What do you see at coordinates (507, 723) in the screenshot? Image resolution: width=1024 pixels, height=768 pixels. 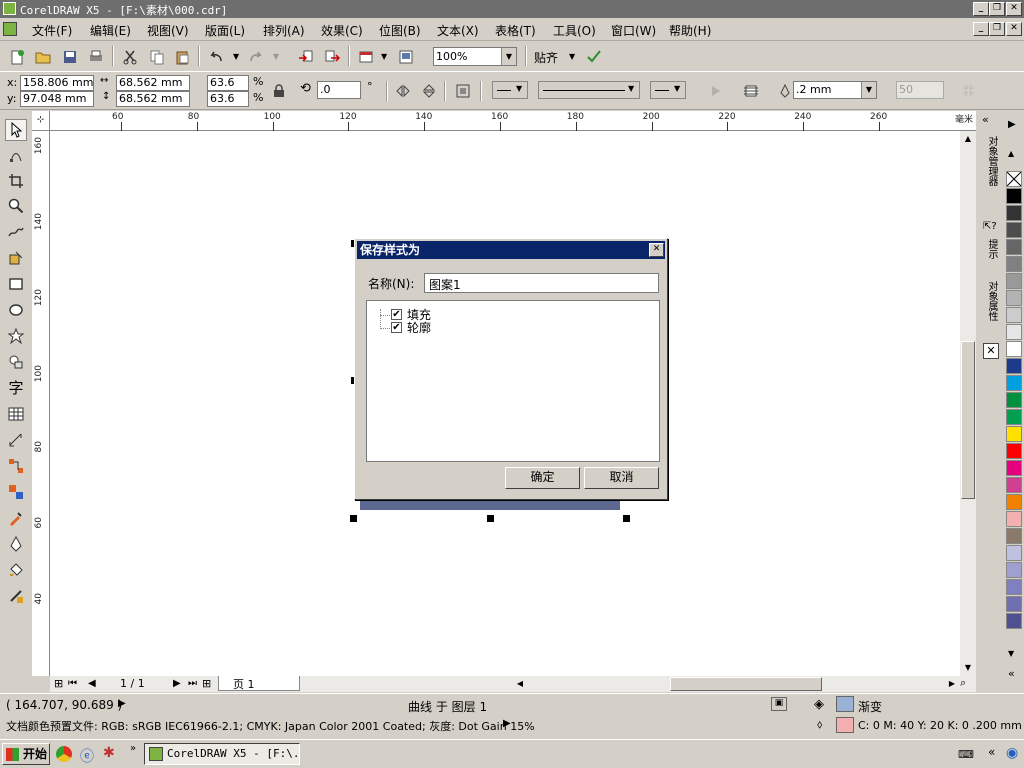 I see `profile-expand-icon: ▶` at bounding box center [507, 723].